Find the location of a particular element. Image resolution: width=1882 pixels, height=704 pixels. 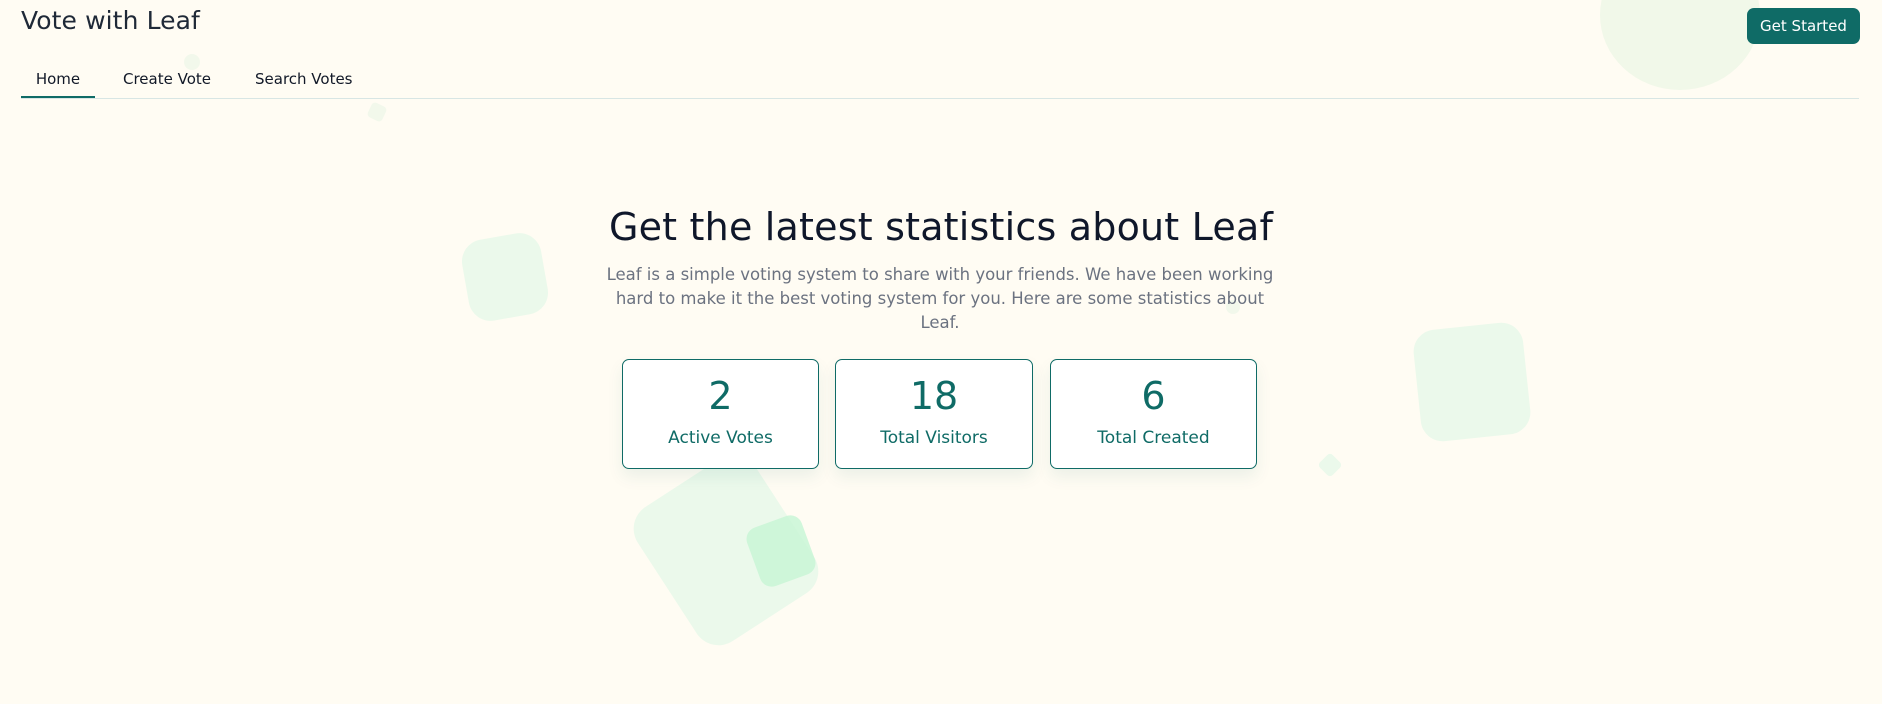

hero-title: Get the latest statistics about Leaf is located at coordinates (941, 227).